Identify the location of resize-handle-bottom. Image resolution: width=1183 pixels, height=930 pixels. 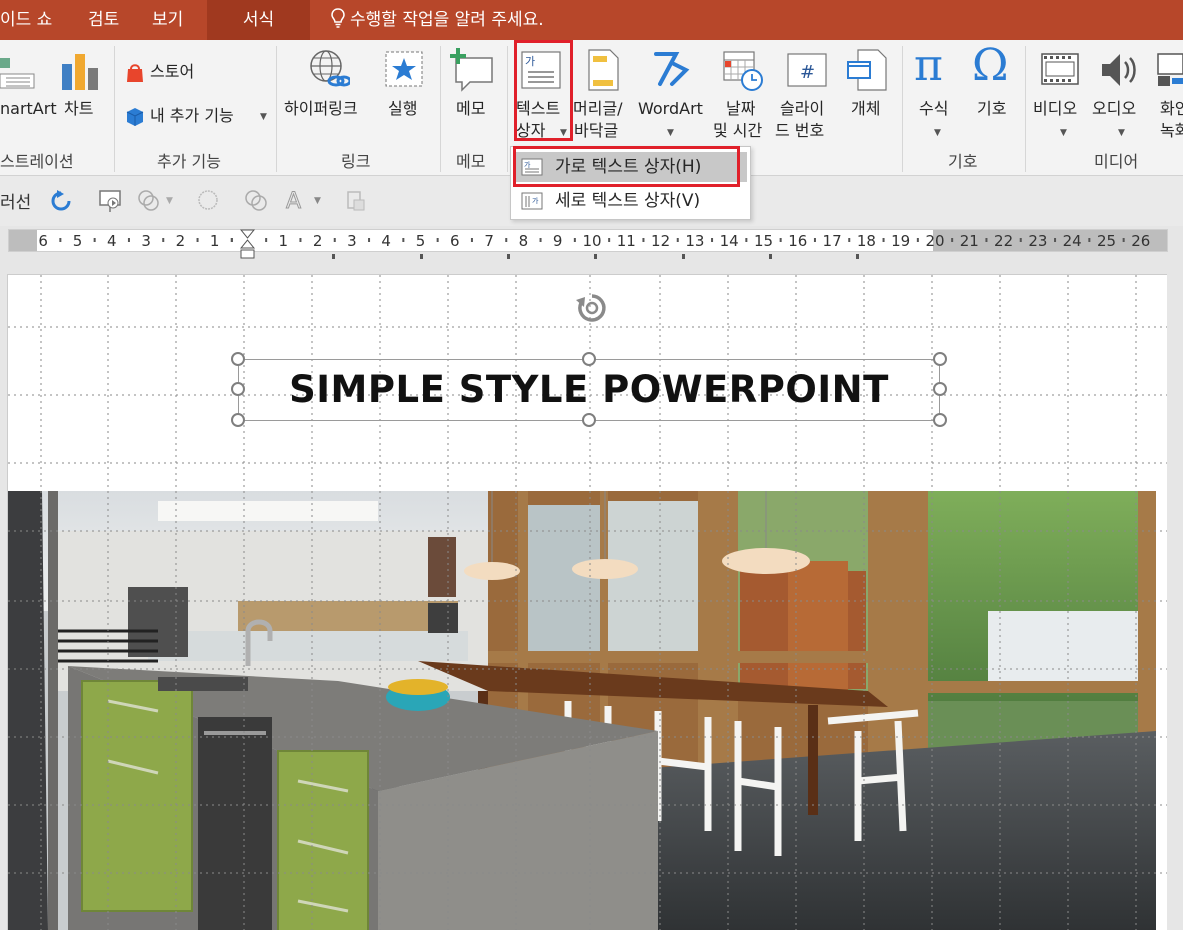
(589, 420).